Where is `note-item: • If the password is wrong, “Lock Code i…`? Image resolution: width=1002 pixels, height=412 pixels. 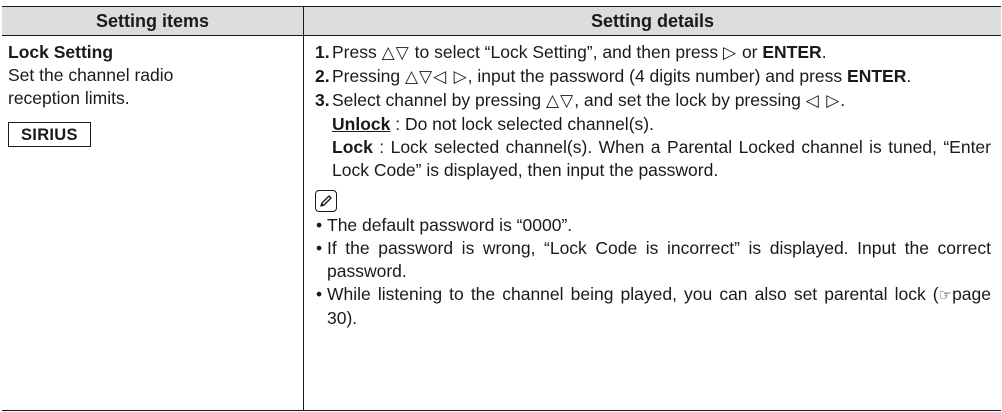
note-item: • If the password is wrong, “Lock Code i… is located at coordinates (653, 260).